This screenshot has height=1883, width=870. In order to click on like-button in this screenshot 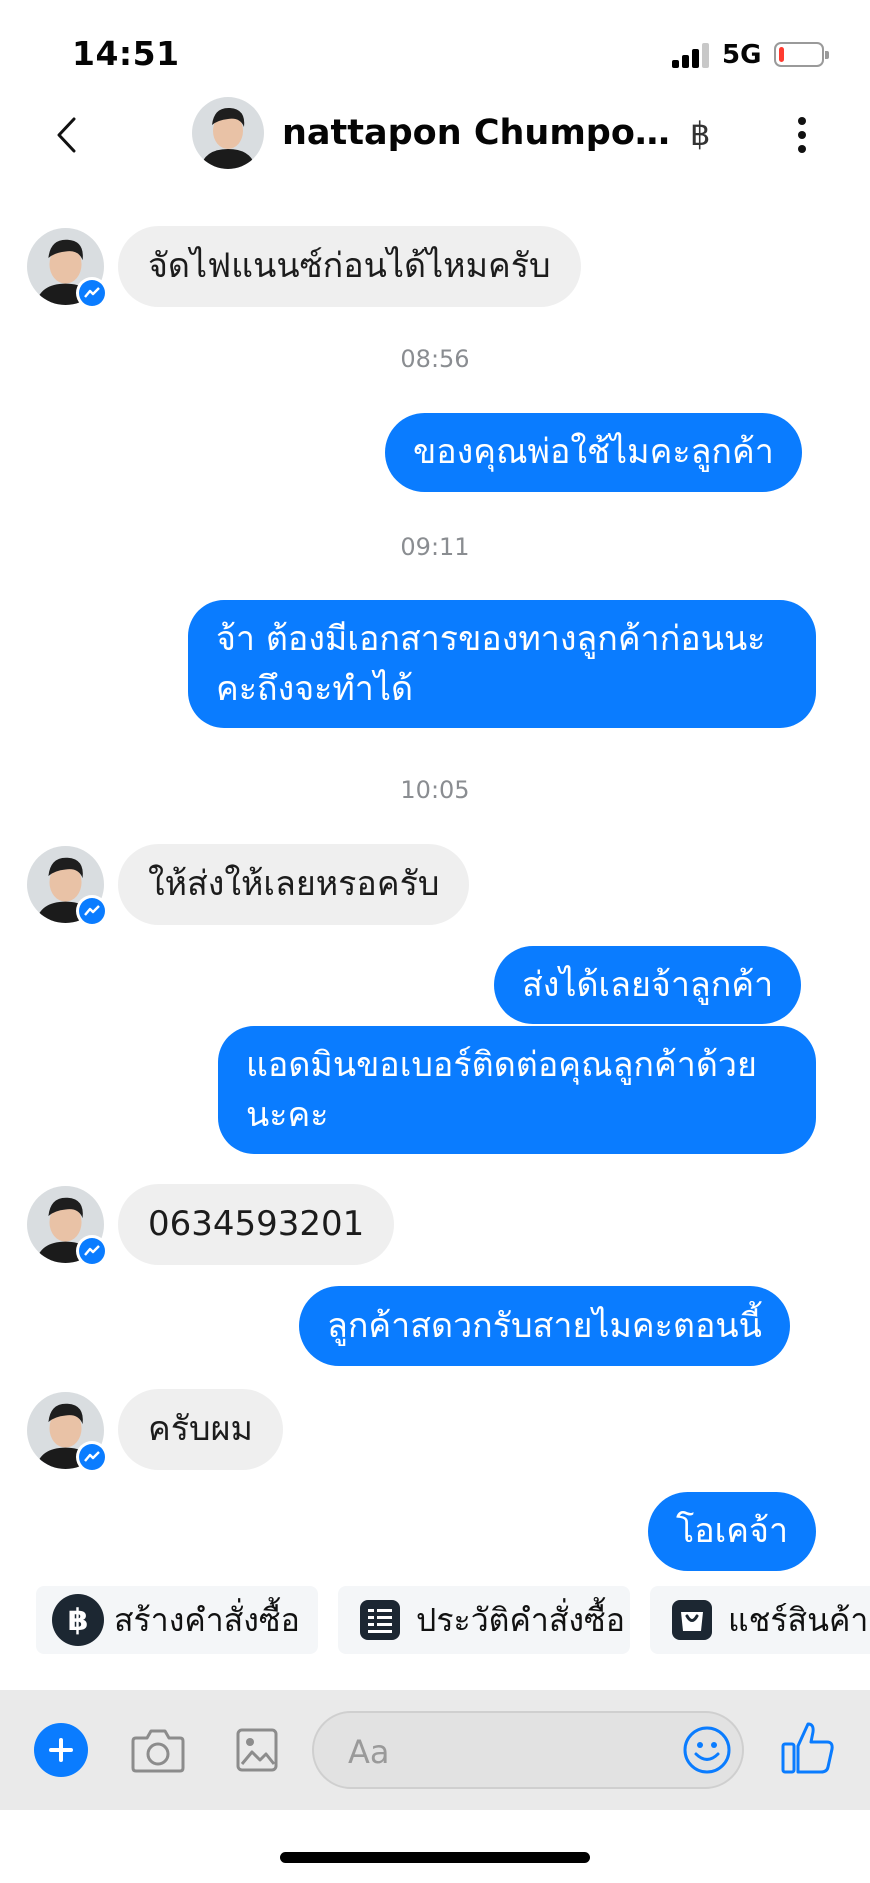, I will do `click(808, 1748)`.